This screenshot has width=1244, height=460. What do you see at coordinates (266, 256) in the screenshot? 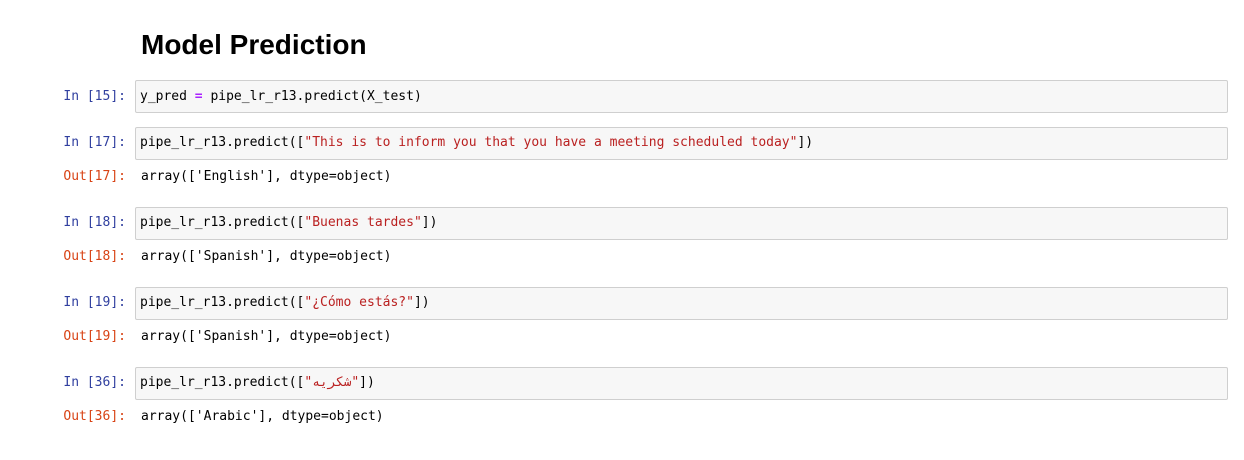
I see `cell-18-output: array(['Spanish'], dtype=object)` at bounding box center [266, 256].